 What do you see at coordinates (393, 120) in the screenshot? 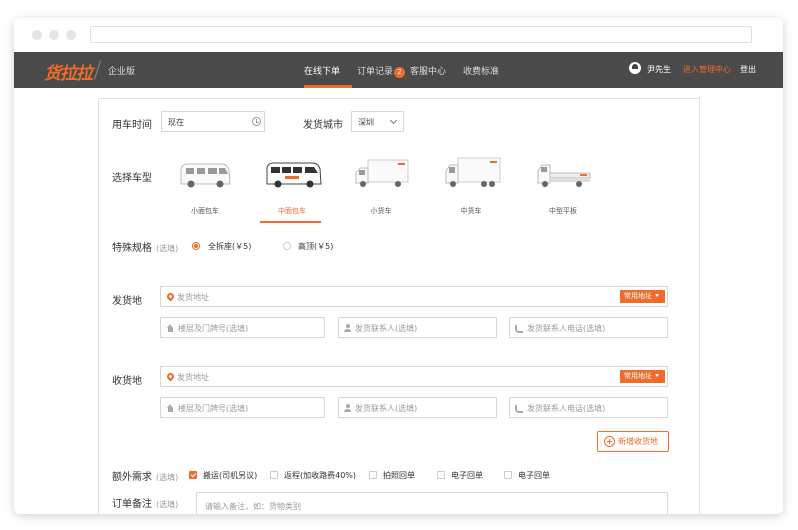
I see `chevron-down-icon` at bounding box center [393, 120].